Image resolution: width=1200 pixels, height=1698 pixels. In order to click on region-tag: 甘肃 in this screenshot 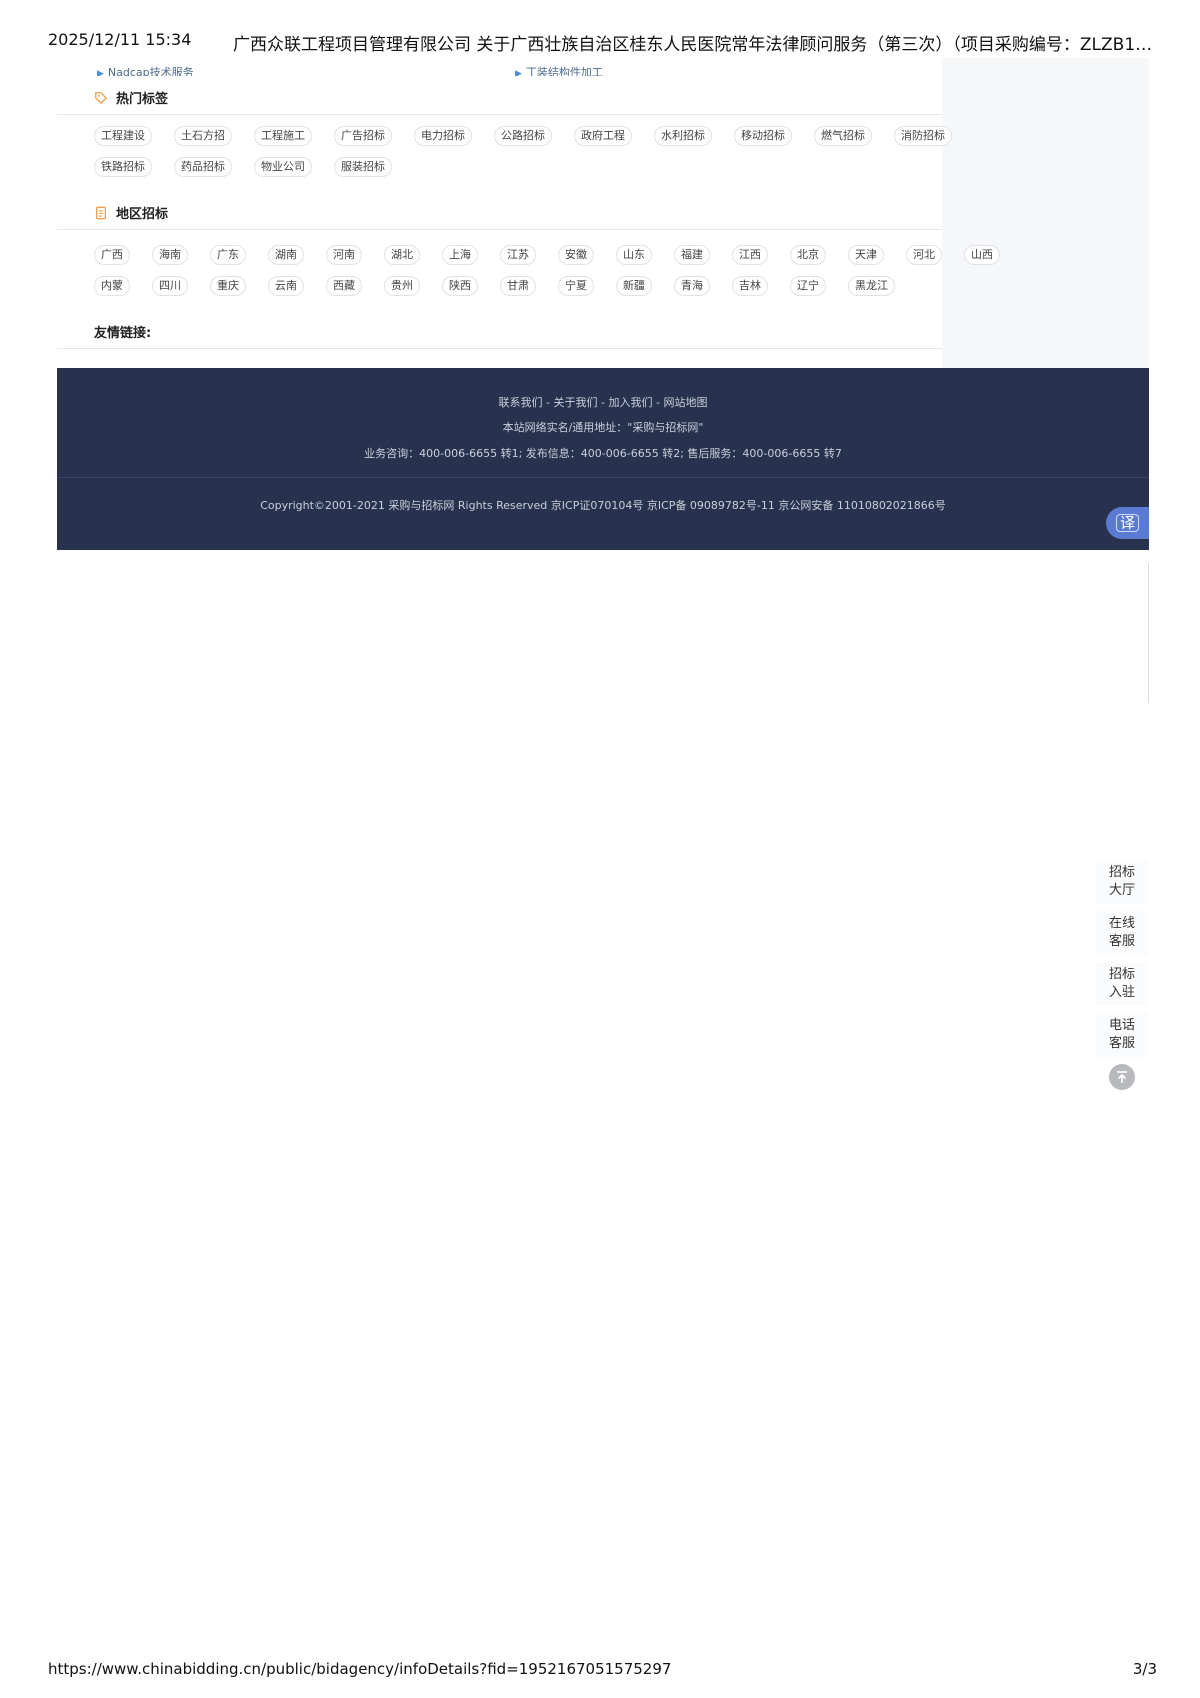, I will do `click(518, 286)`.